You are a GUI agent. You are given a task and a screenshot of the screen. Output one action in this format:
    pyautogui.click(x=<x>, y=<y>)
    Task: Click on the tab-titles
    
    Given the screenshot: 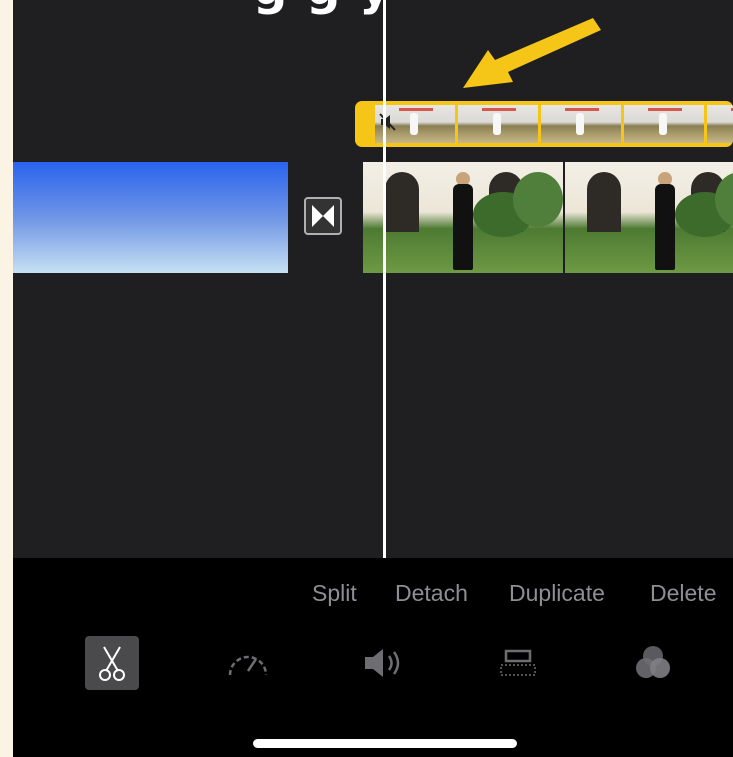 What is the action you would take?
    pyautogui.click(x=518, y=663)
    